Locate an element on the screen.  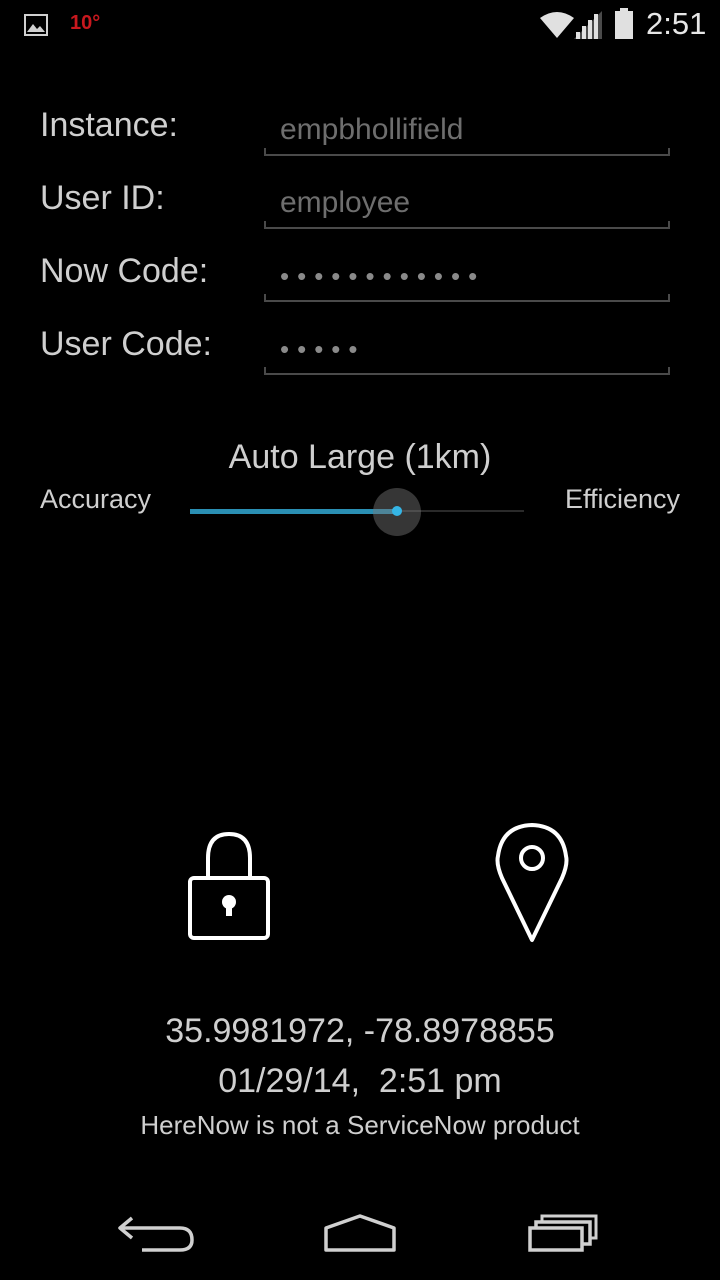
home-icon is located at coordinates (360, 1231).